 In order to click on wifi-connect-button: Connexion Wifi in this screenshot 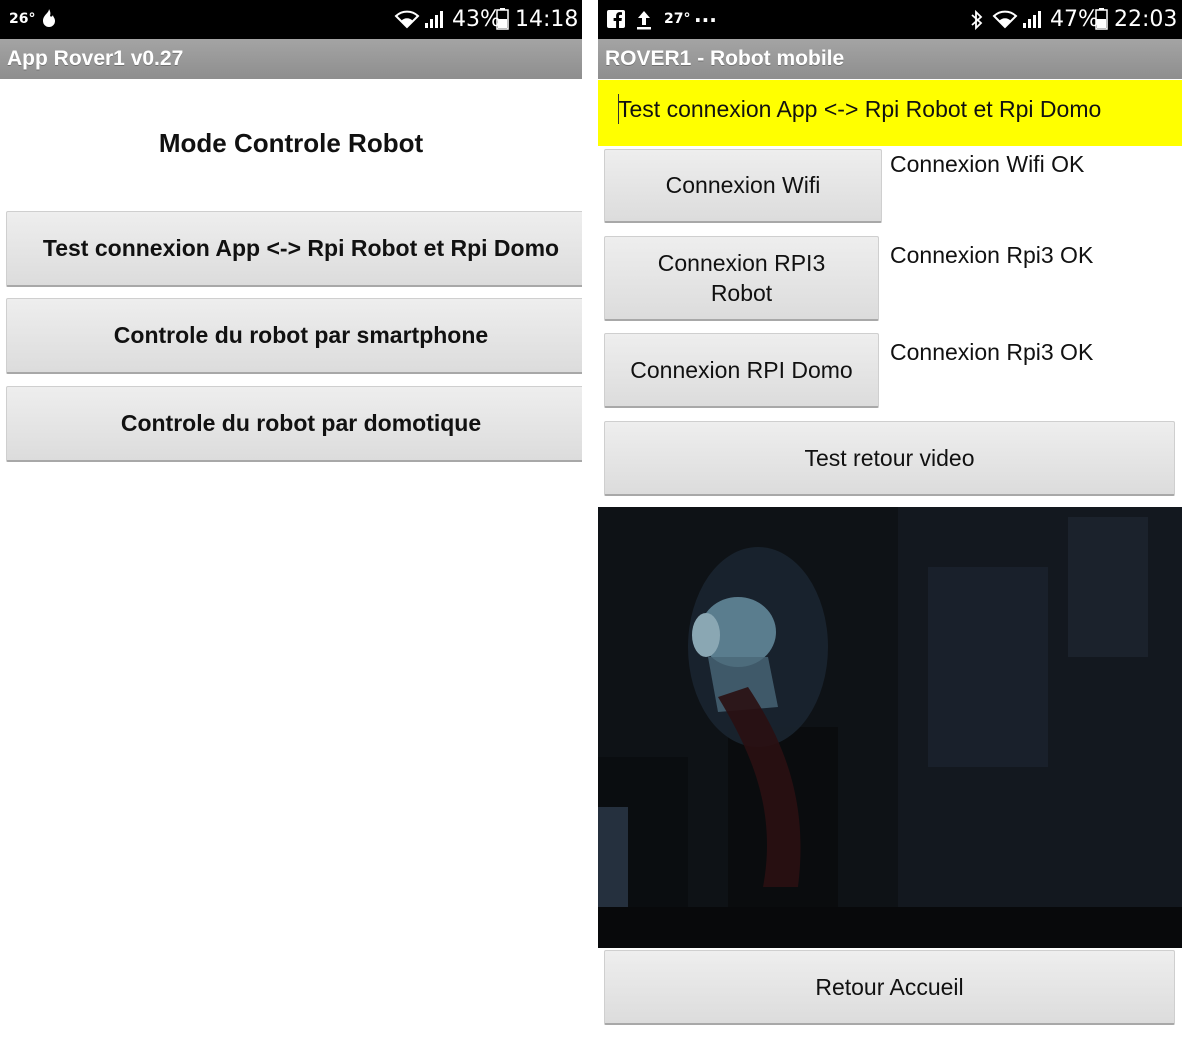, I will do `click(743, 186)`.